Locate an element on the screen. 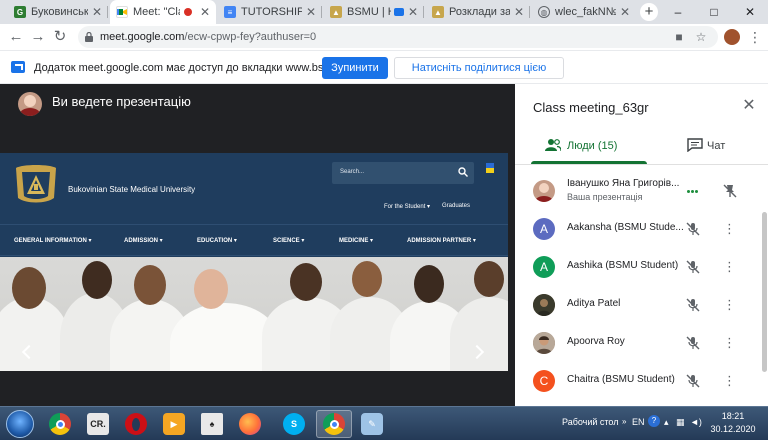  taskbar-opera is located at coordinates (136, 424).